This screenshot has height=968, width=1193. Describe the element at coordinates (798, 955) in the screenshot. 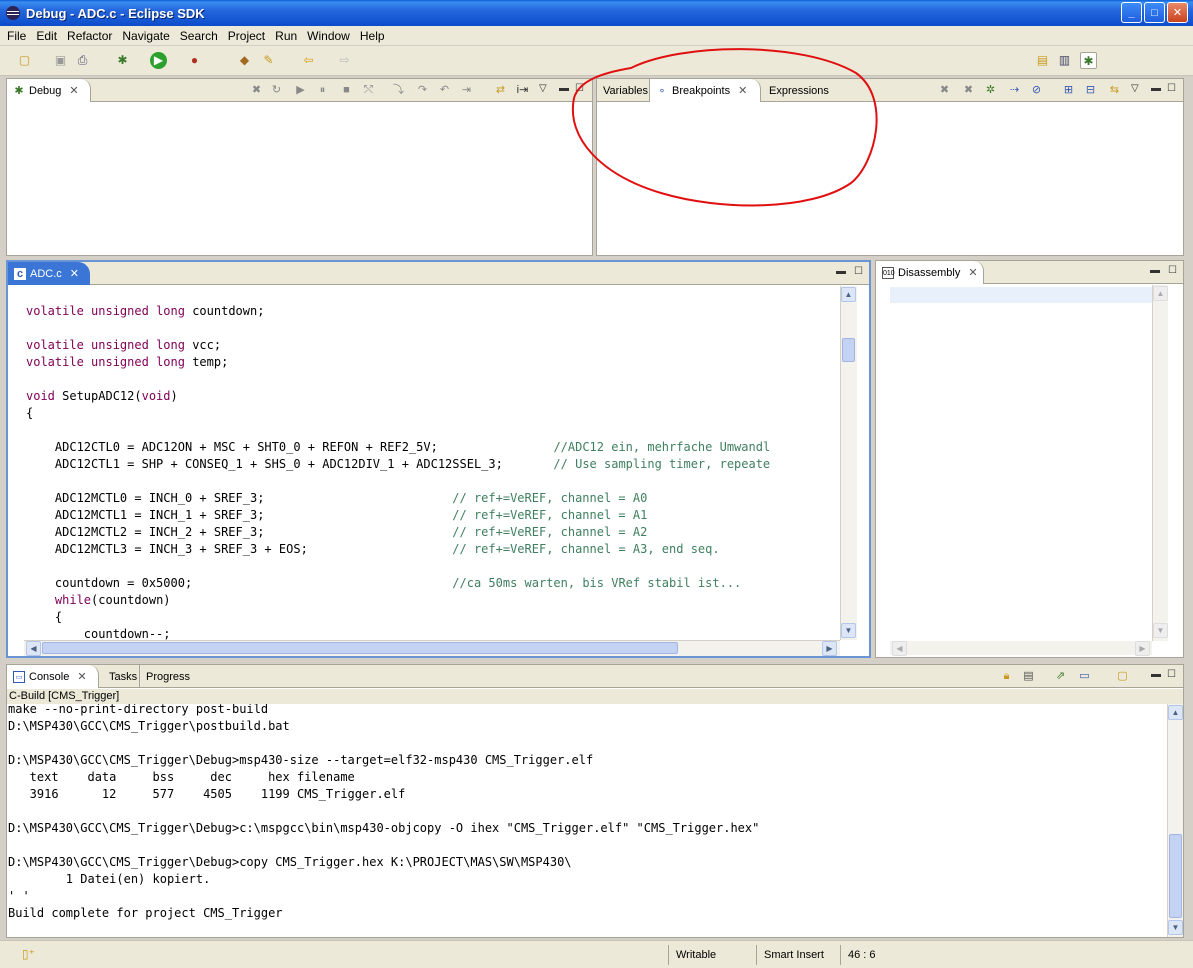

I see `status-insert-mode: Smart Insert` at that location.